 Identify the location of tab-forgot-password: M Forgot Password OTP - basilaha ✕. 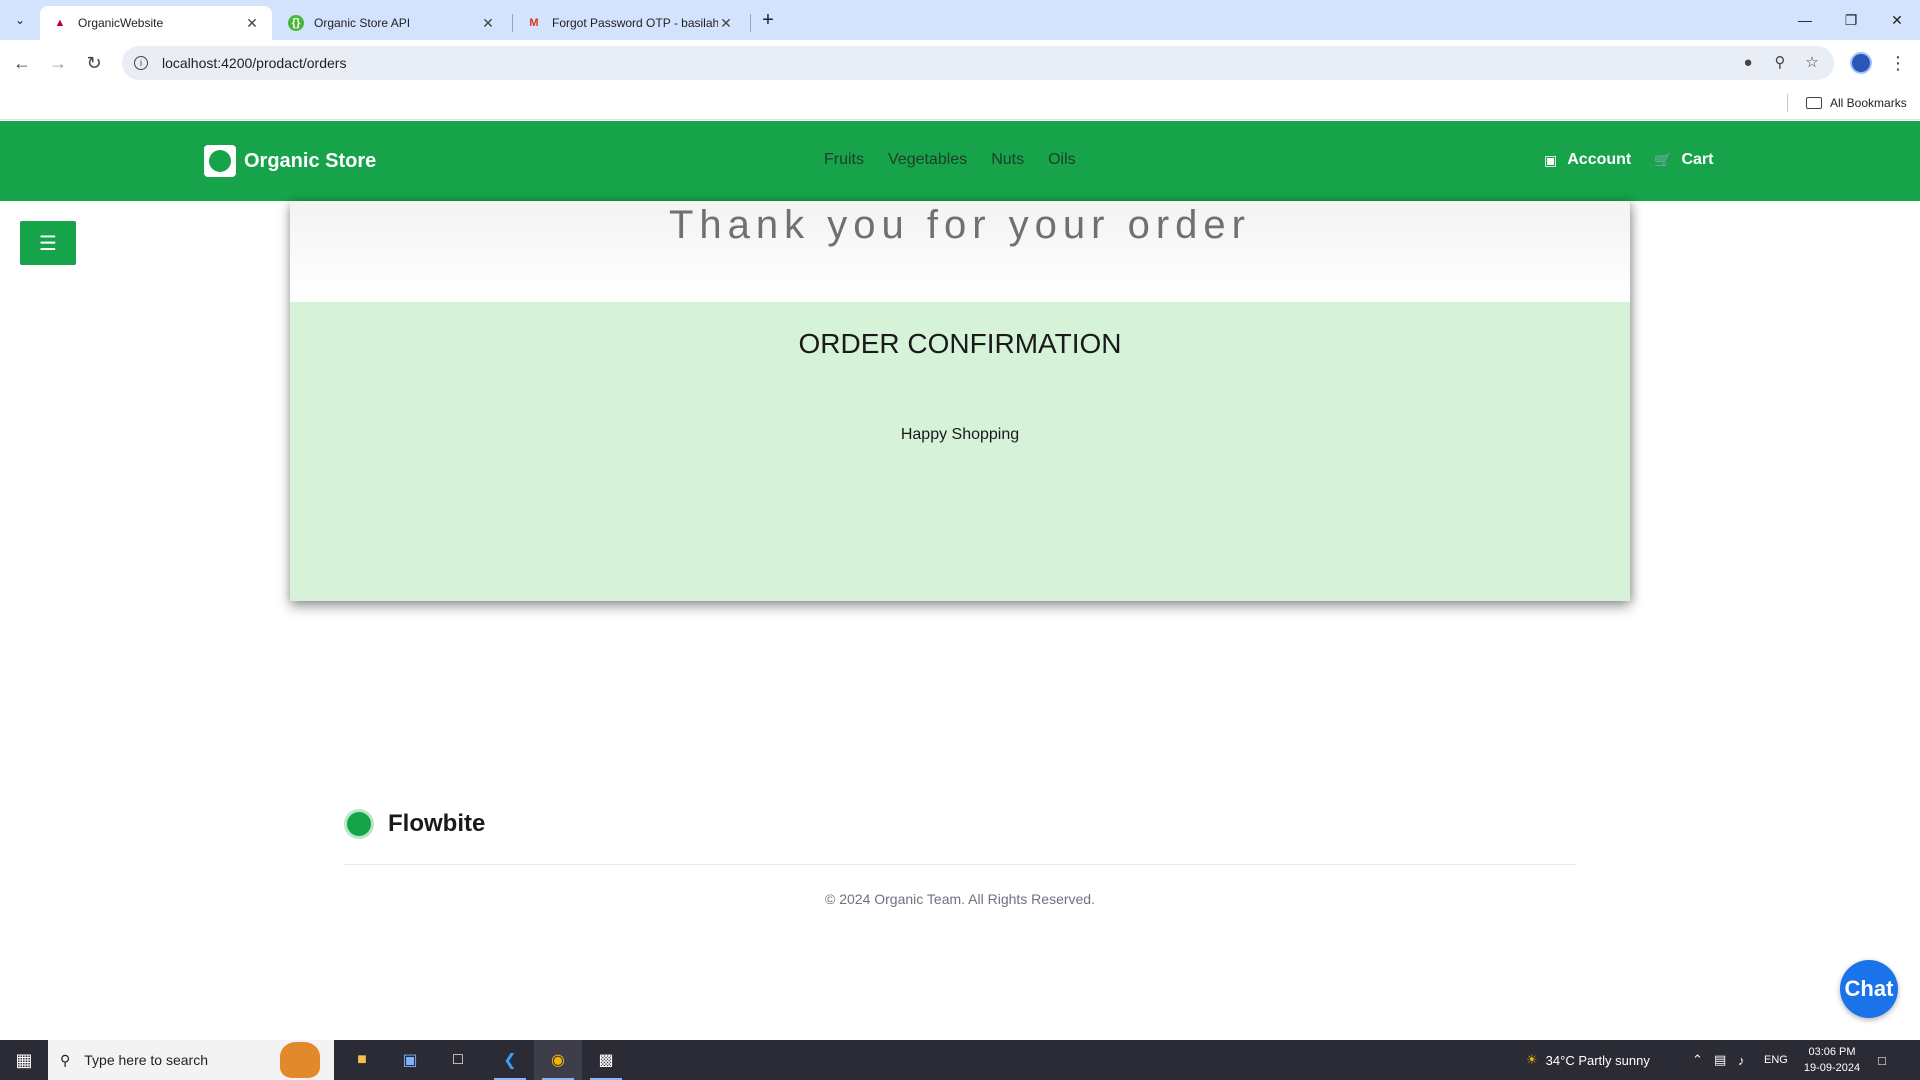
(630, 23).